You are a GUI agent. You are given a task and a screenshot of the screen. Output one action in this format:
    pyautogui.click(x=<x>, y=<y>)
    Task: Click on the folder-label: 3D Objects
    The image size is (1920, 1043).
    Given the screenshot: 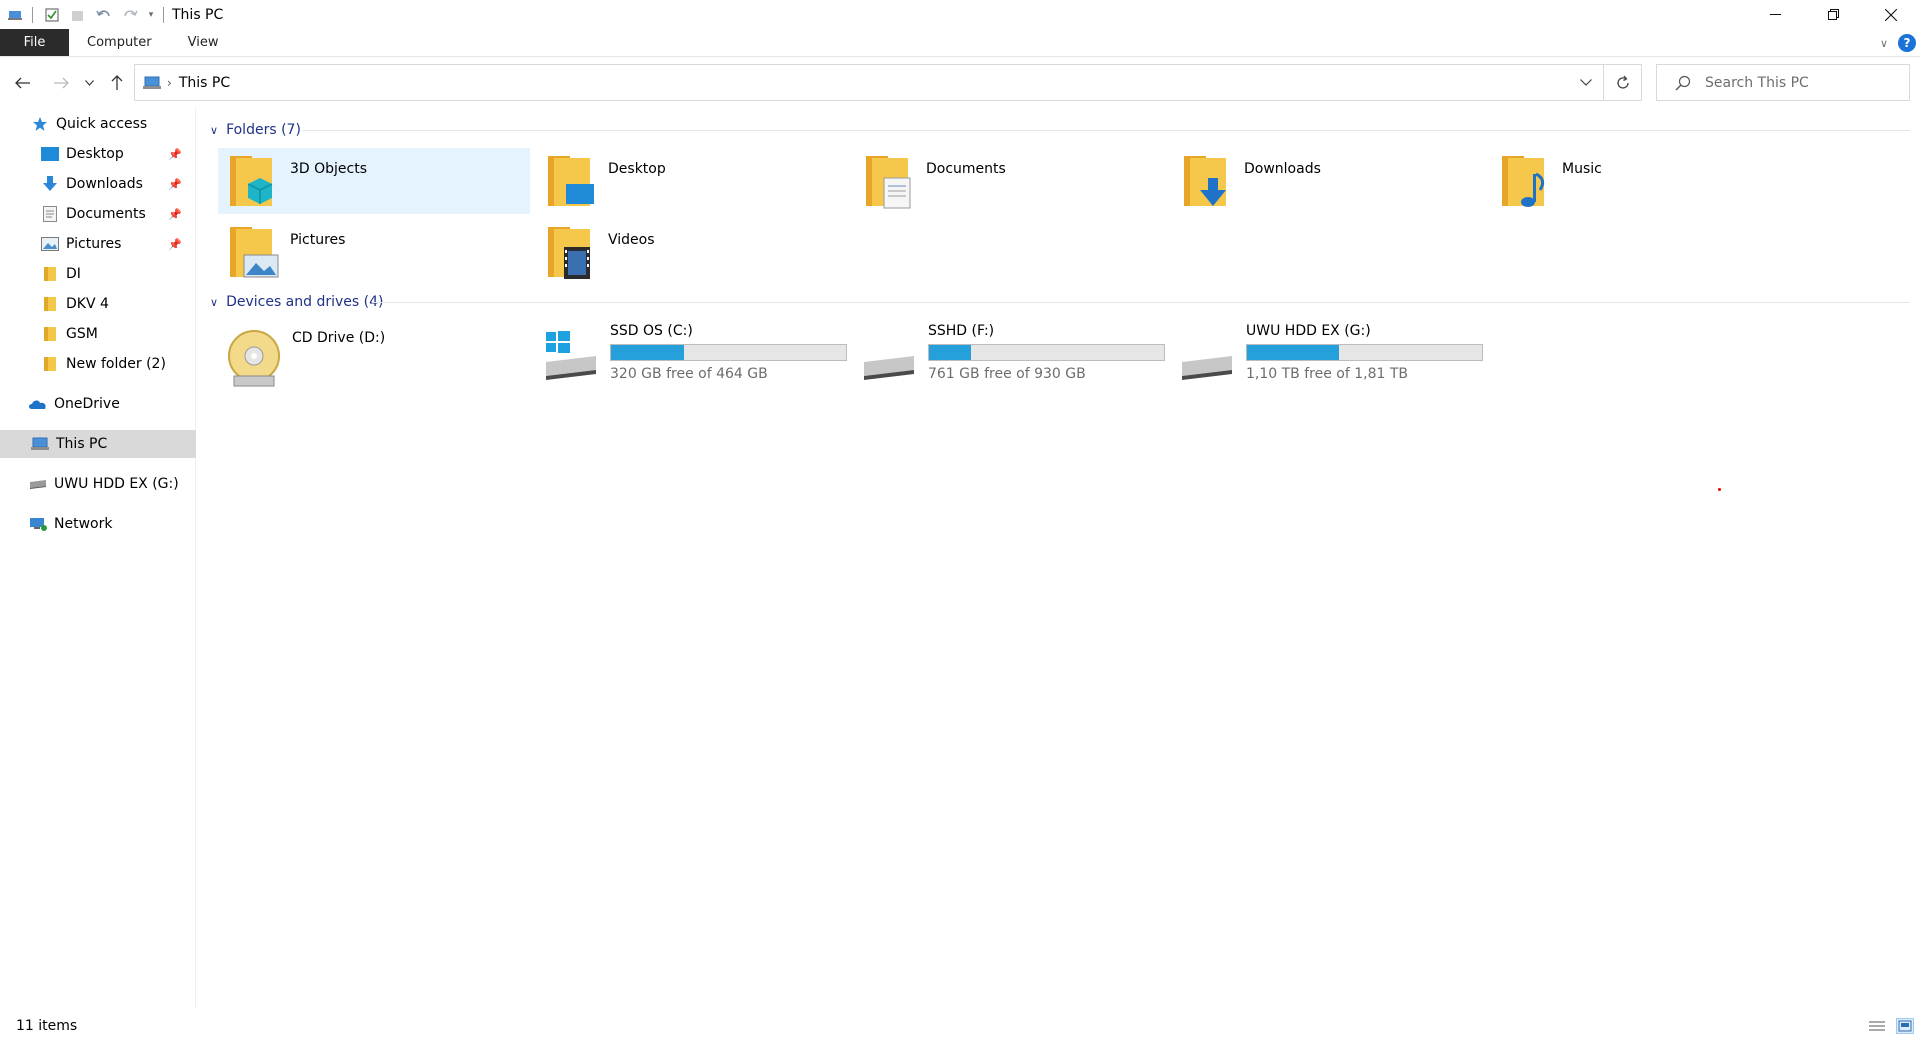 What is the action you would take?
    pyautogui.click(x=329, y=169)
    